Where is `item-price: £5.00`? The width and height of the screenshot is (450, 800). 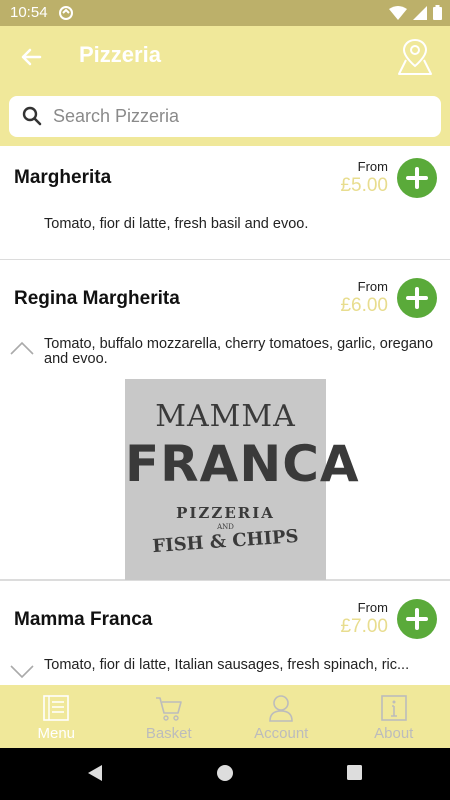
item-price: £5.00 is located at coordinates (364, 185).